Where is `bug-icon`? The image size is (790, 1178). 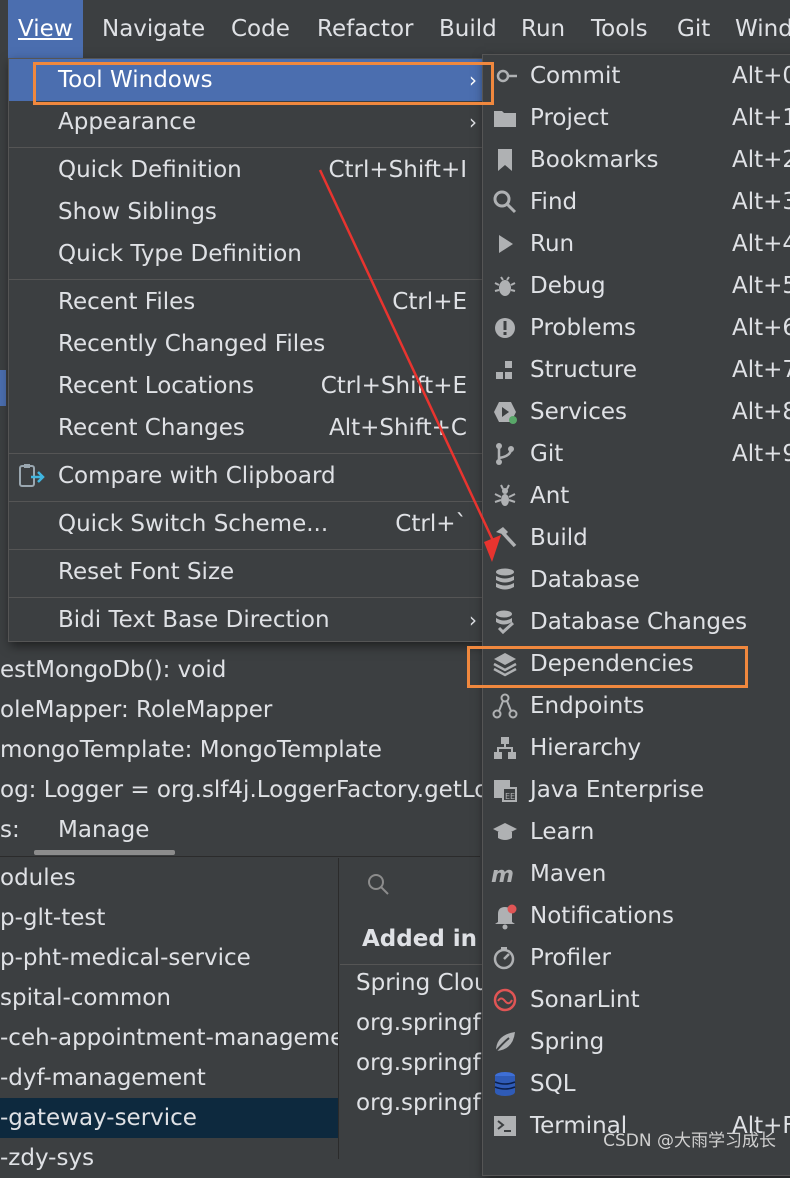 bug-icon is located at coordinates (505, 286).